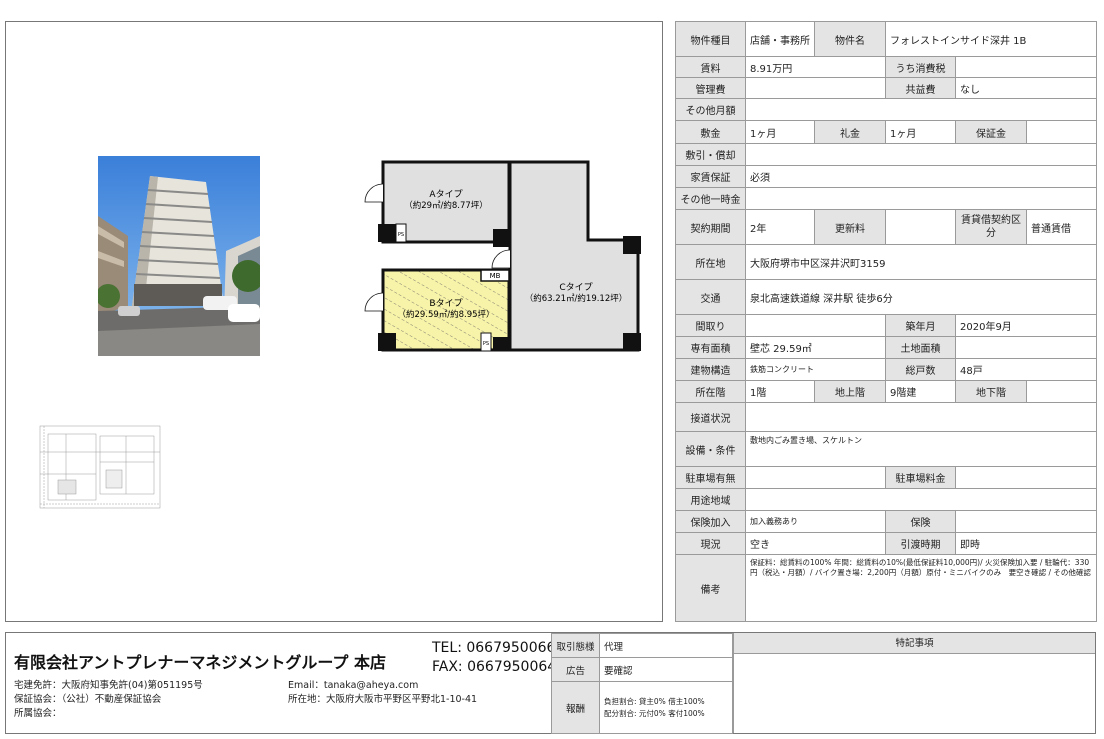 The height and width of the screenshot is (739, 1104). I want to click on land-area-value, so click(1026, 347).